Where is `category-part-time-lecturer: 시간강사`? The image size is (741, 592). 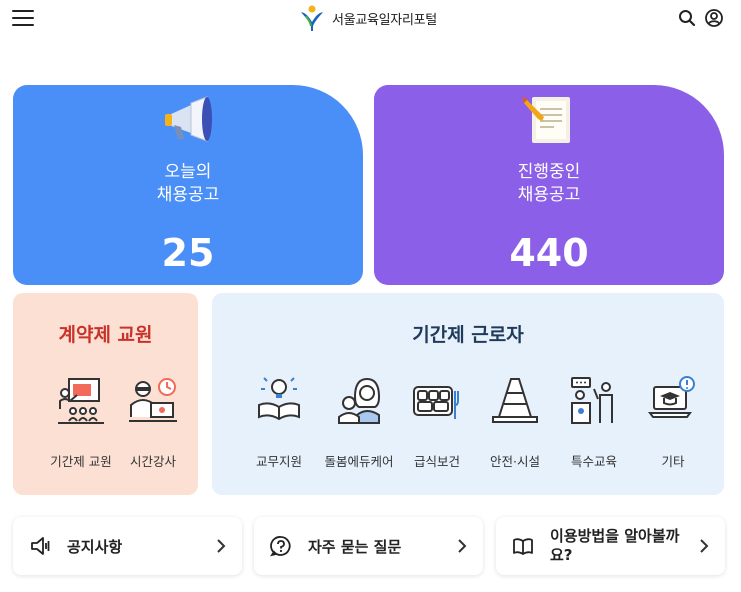
category-part-time-lecturer: 시간강사 is located at coordinates (153, 422).